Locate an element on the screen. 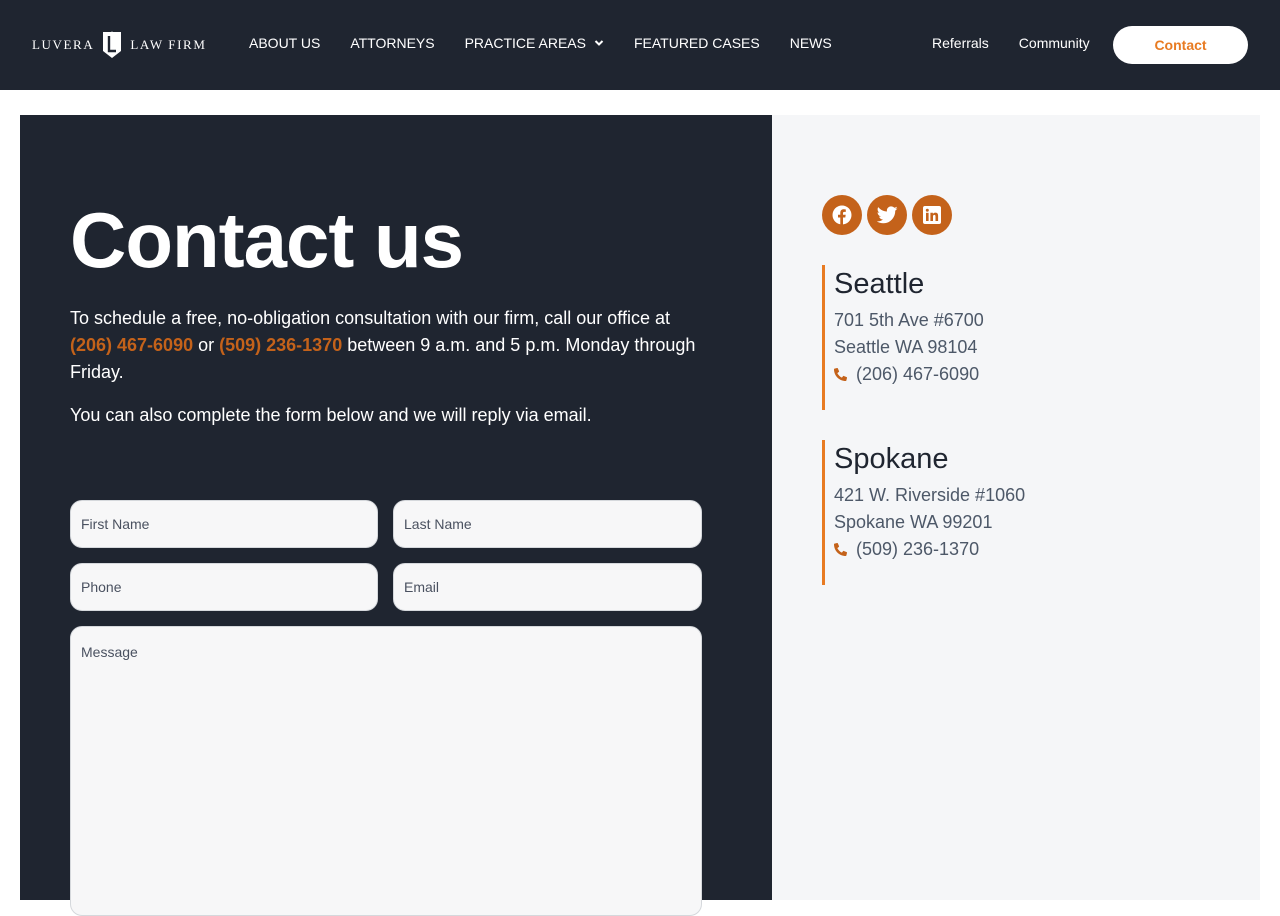 The height and width of the screenshot is (916, 1280). nav-practice-areas: PRACTICE AREAS is located at coordinates (534, 43).